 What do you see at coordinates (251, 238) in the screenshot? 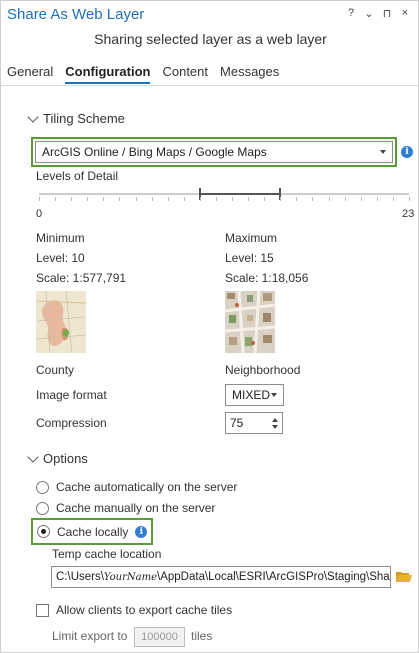
I see `maximum-heading: Maximum` at bounding box center [251, 238].